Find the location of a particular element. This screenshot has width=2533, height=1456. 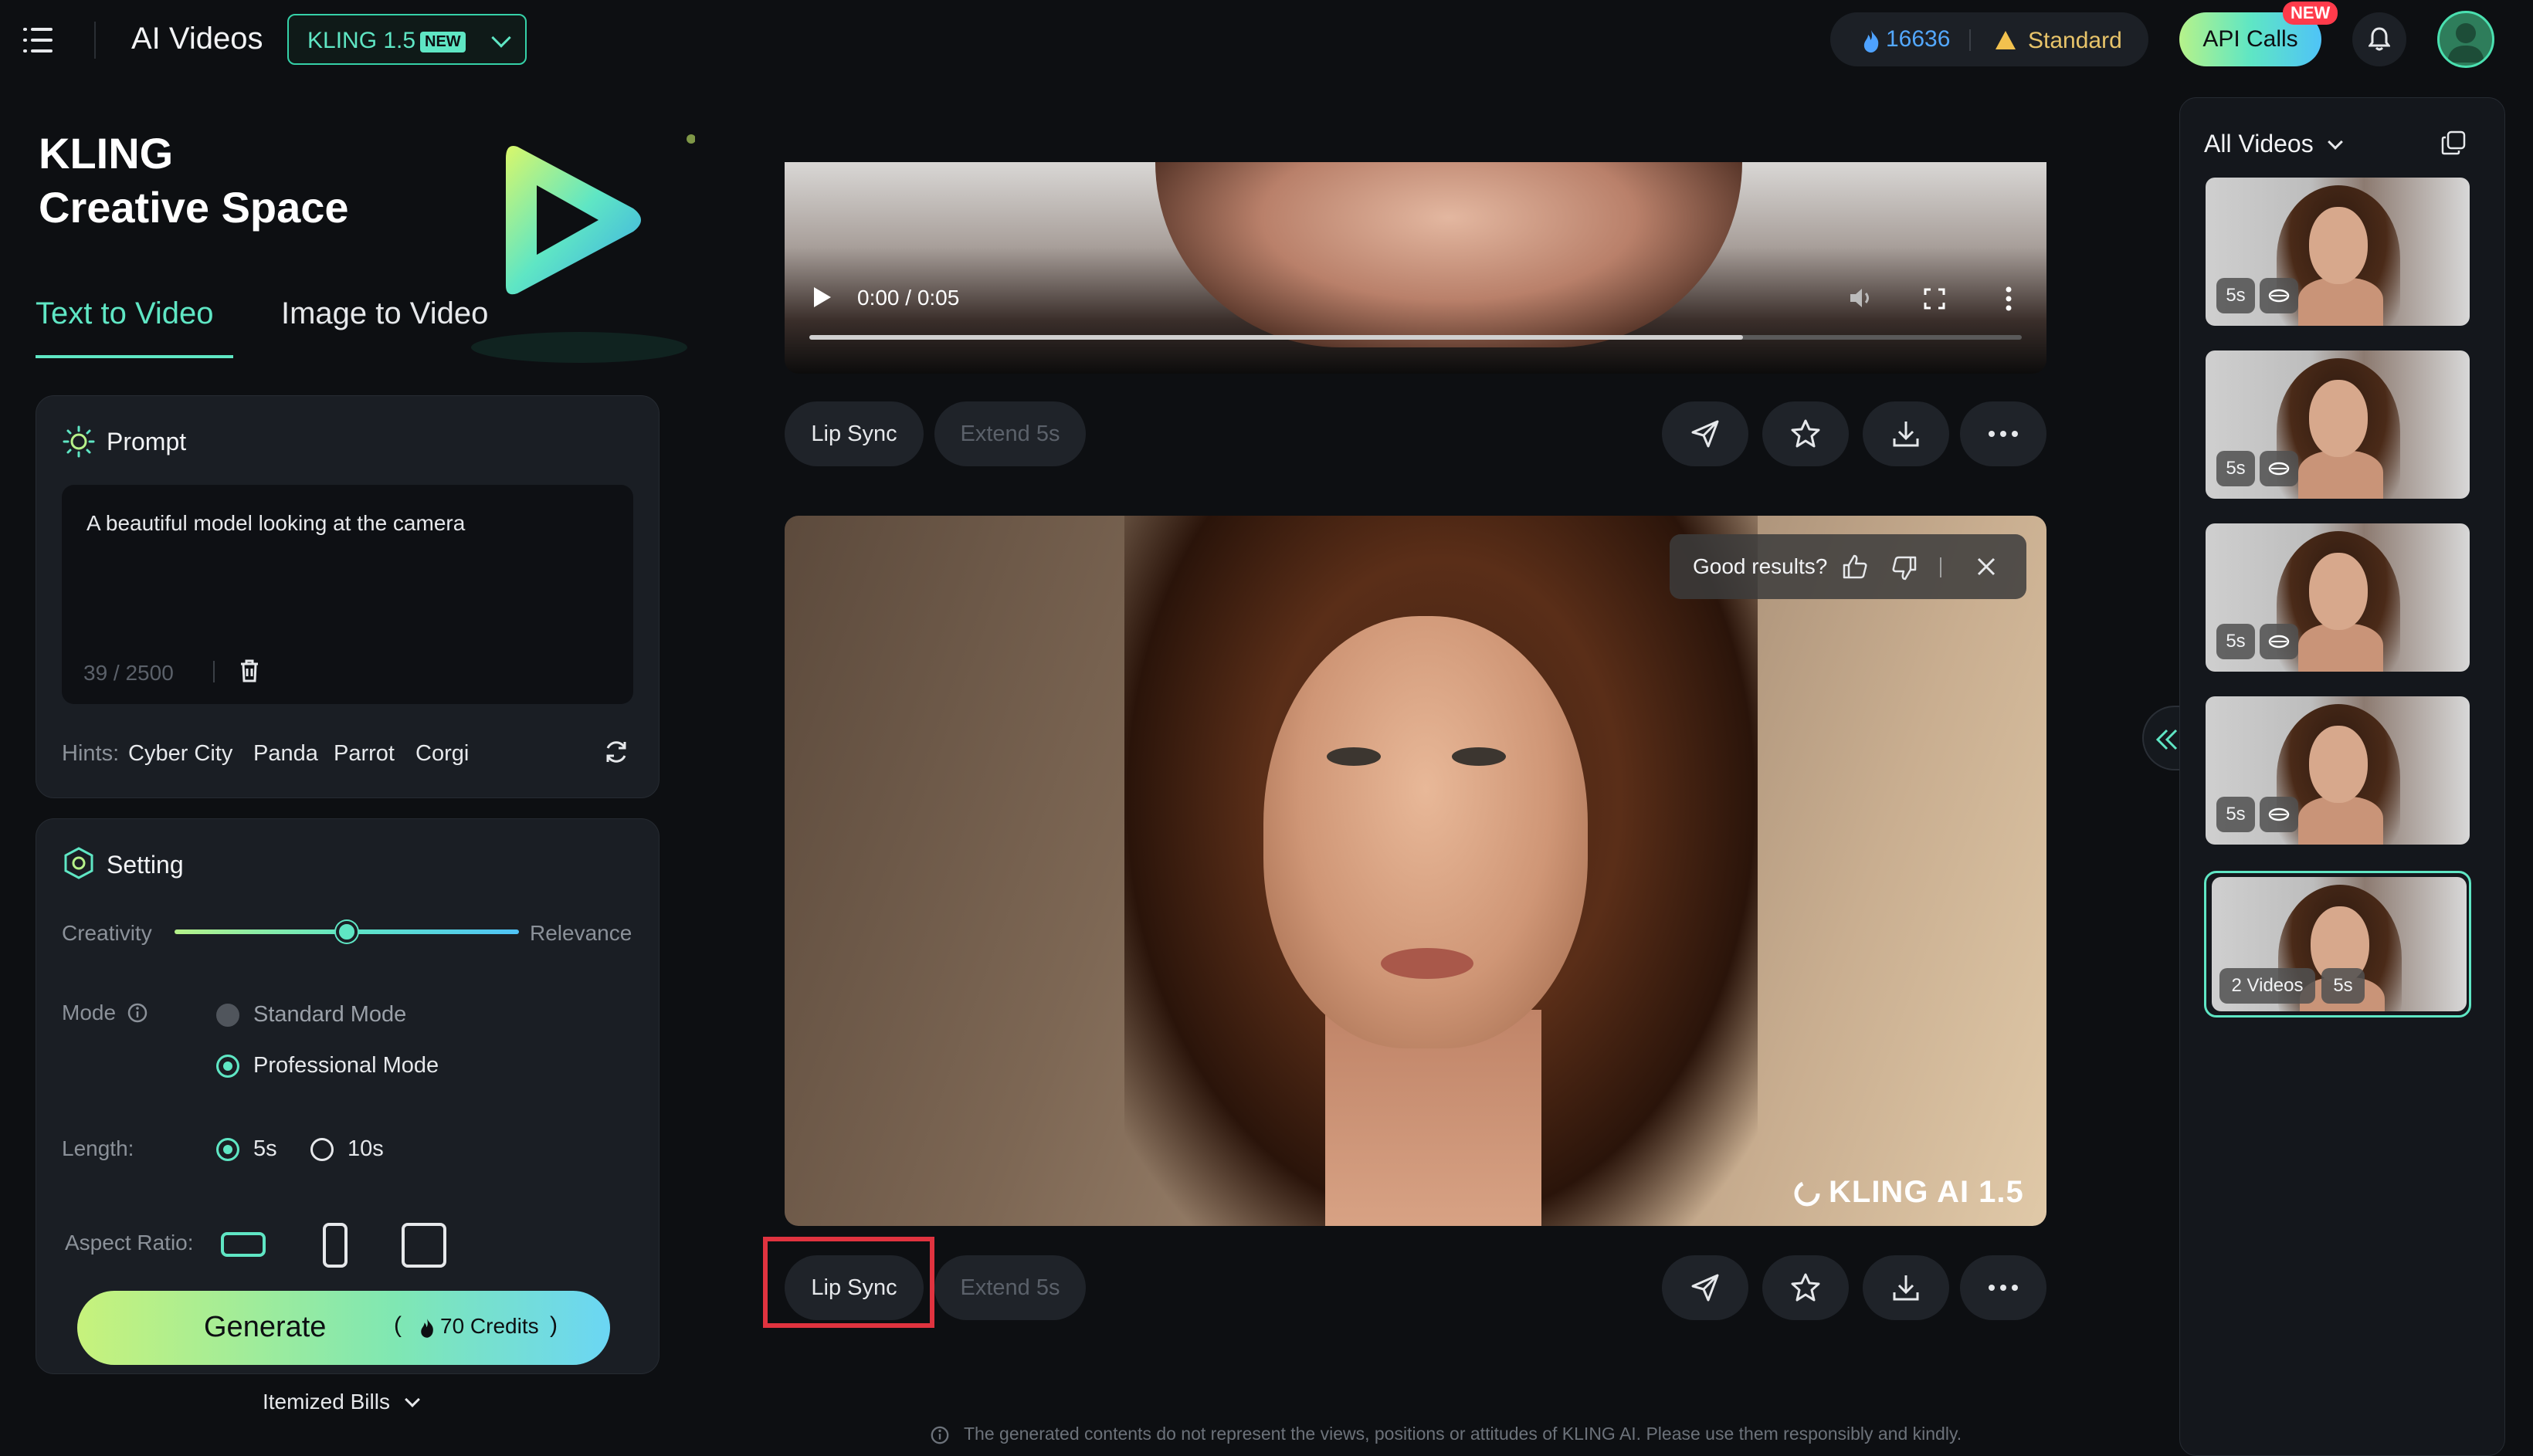

history-item-4: 5s is located at coordinates (2338, 770).